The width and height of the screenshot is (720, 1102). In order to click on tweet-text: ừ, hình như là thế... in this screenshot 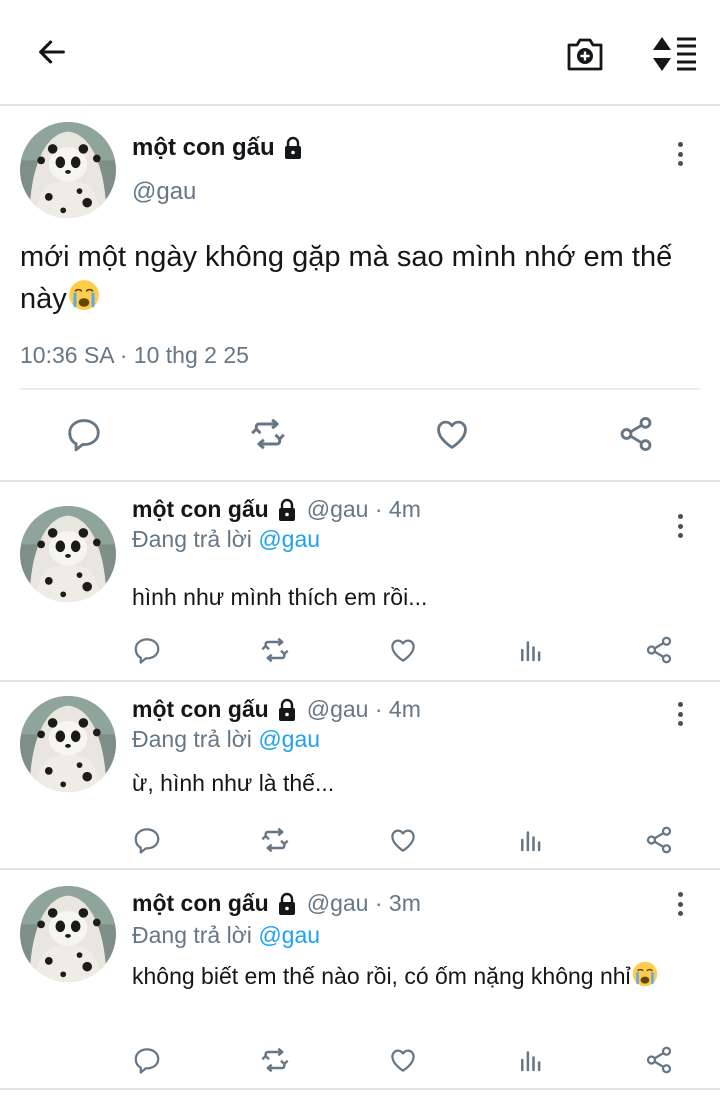, I will do `click(417, 783)`.